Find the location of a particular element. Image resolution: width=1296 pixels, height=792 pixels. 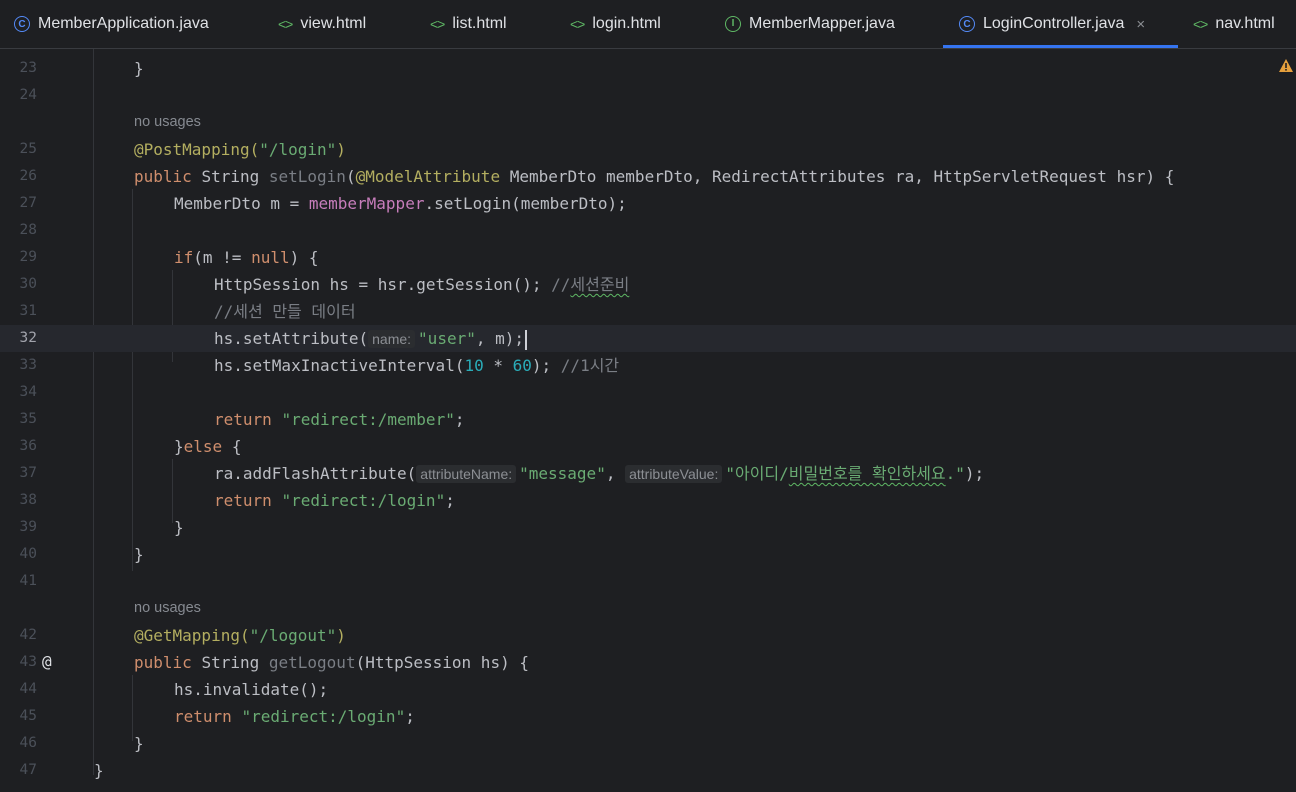

line-number: 37 is located at coordinates (28, 473).